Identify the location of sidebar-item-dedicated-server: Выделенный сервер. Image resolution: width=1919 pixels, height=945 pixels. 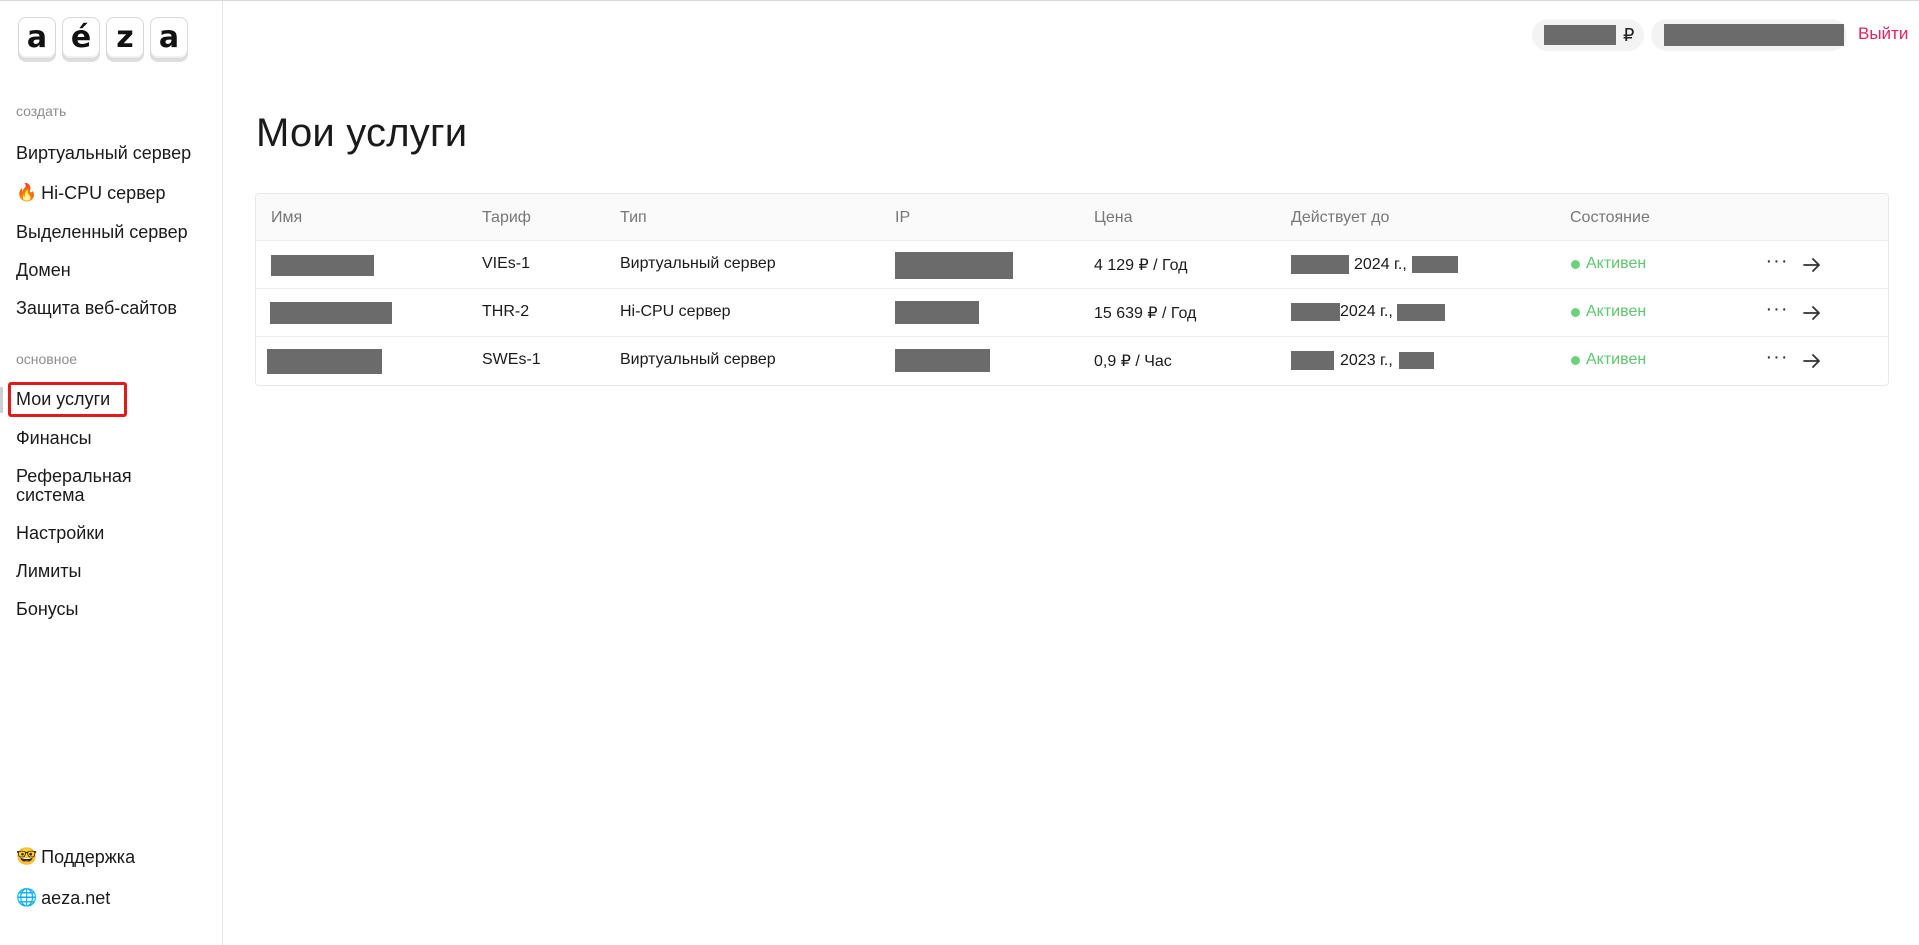
(102, 232).